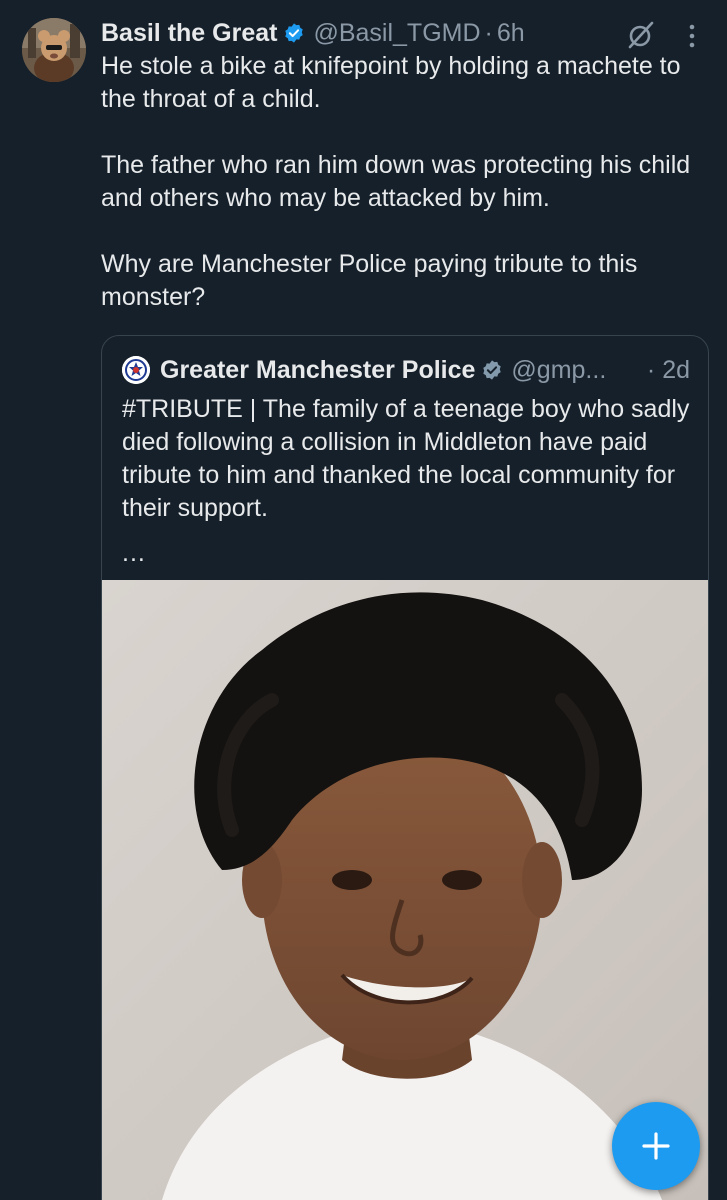 This screenshot has height=1200, width=727. Describe the element at coordinates (189, 33) in the screenshot. I see `author-name: Basil the Great` at that location.